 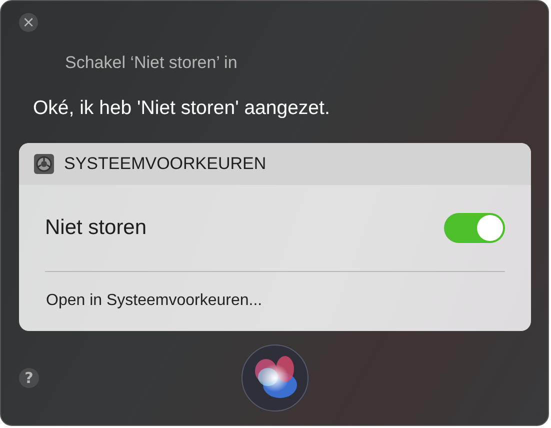 I want to click on toggle-switch, so click(x=474, y=228).